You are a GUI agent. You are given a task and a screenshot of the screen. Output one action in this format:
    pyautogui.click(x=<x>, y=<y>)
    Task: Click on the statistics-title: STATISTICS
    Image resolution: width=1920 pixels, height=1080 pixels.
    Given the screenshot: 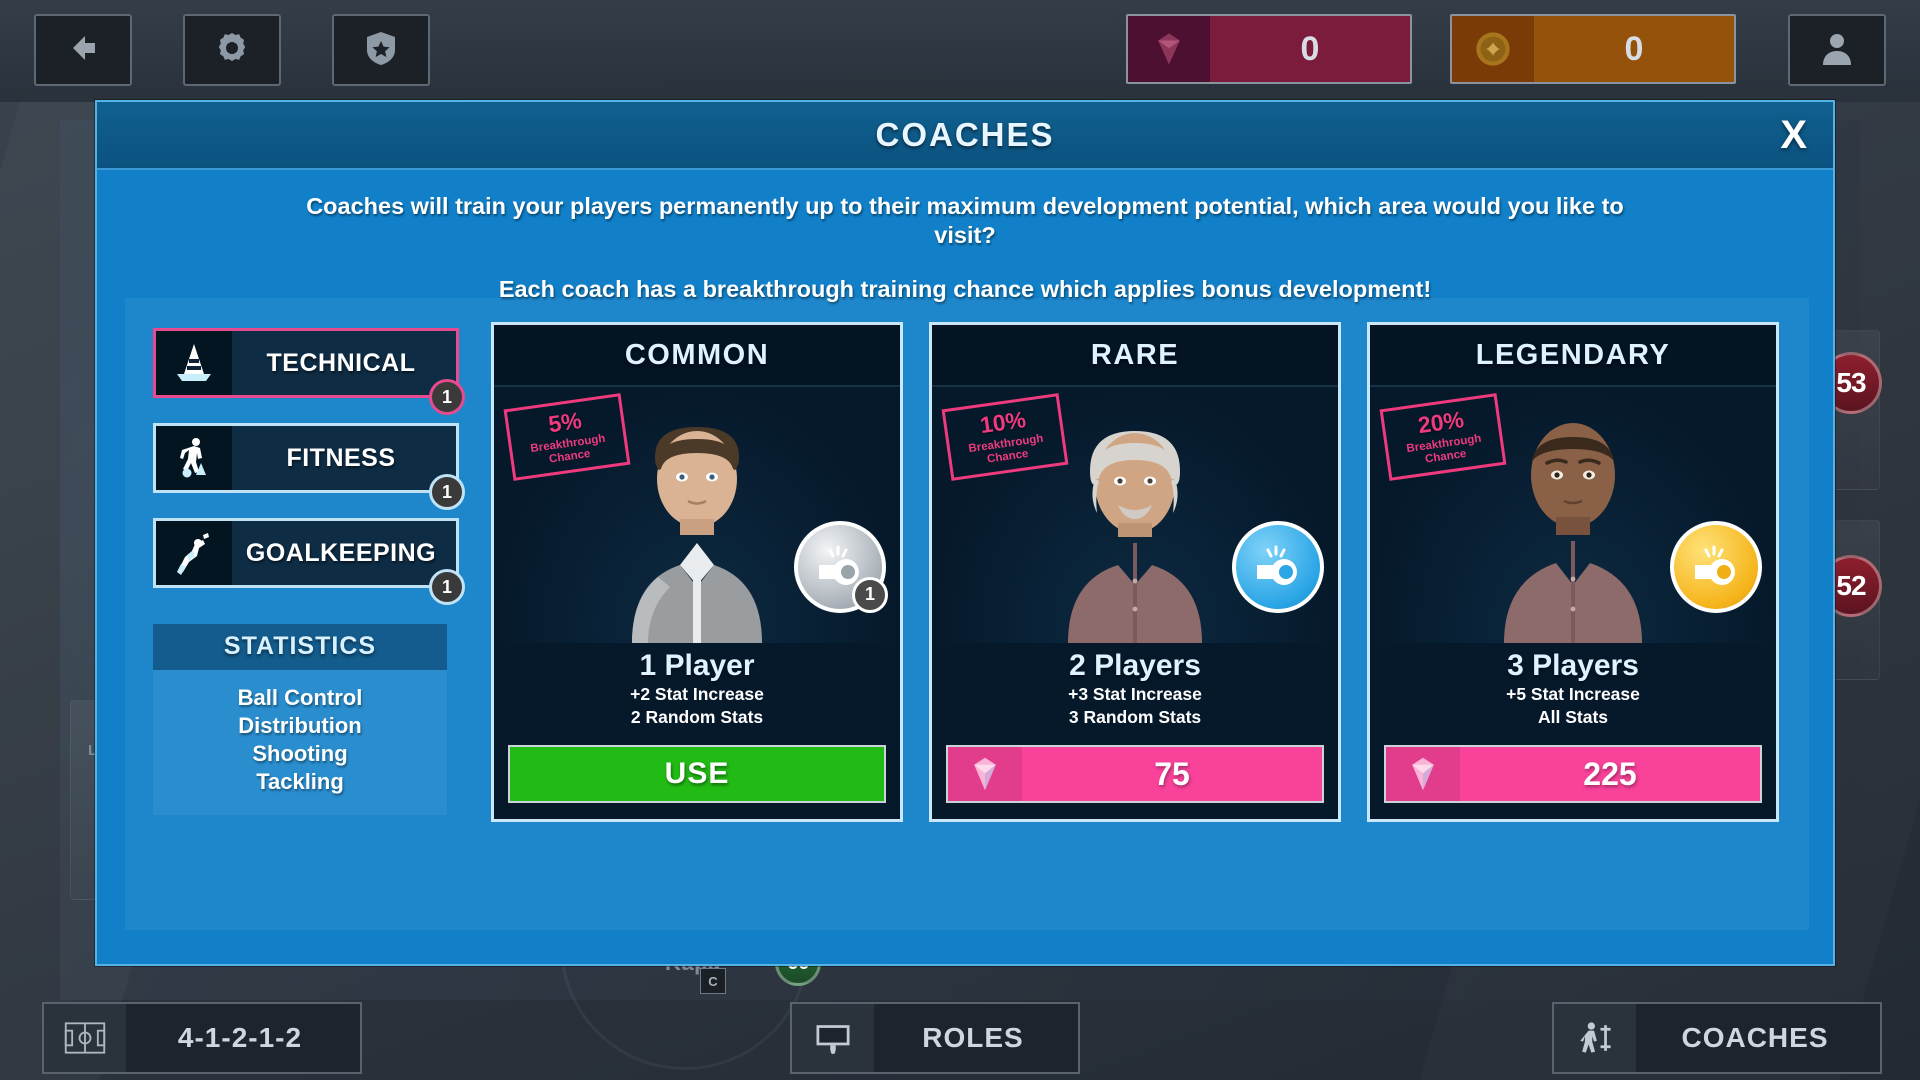 What is the action you would take?
    pyautogui.click(x=300, y=647)
    